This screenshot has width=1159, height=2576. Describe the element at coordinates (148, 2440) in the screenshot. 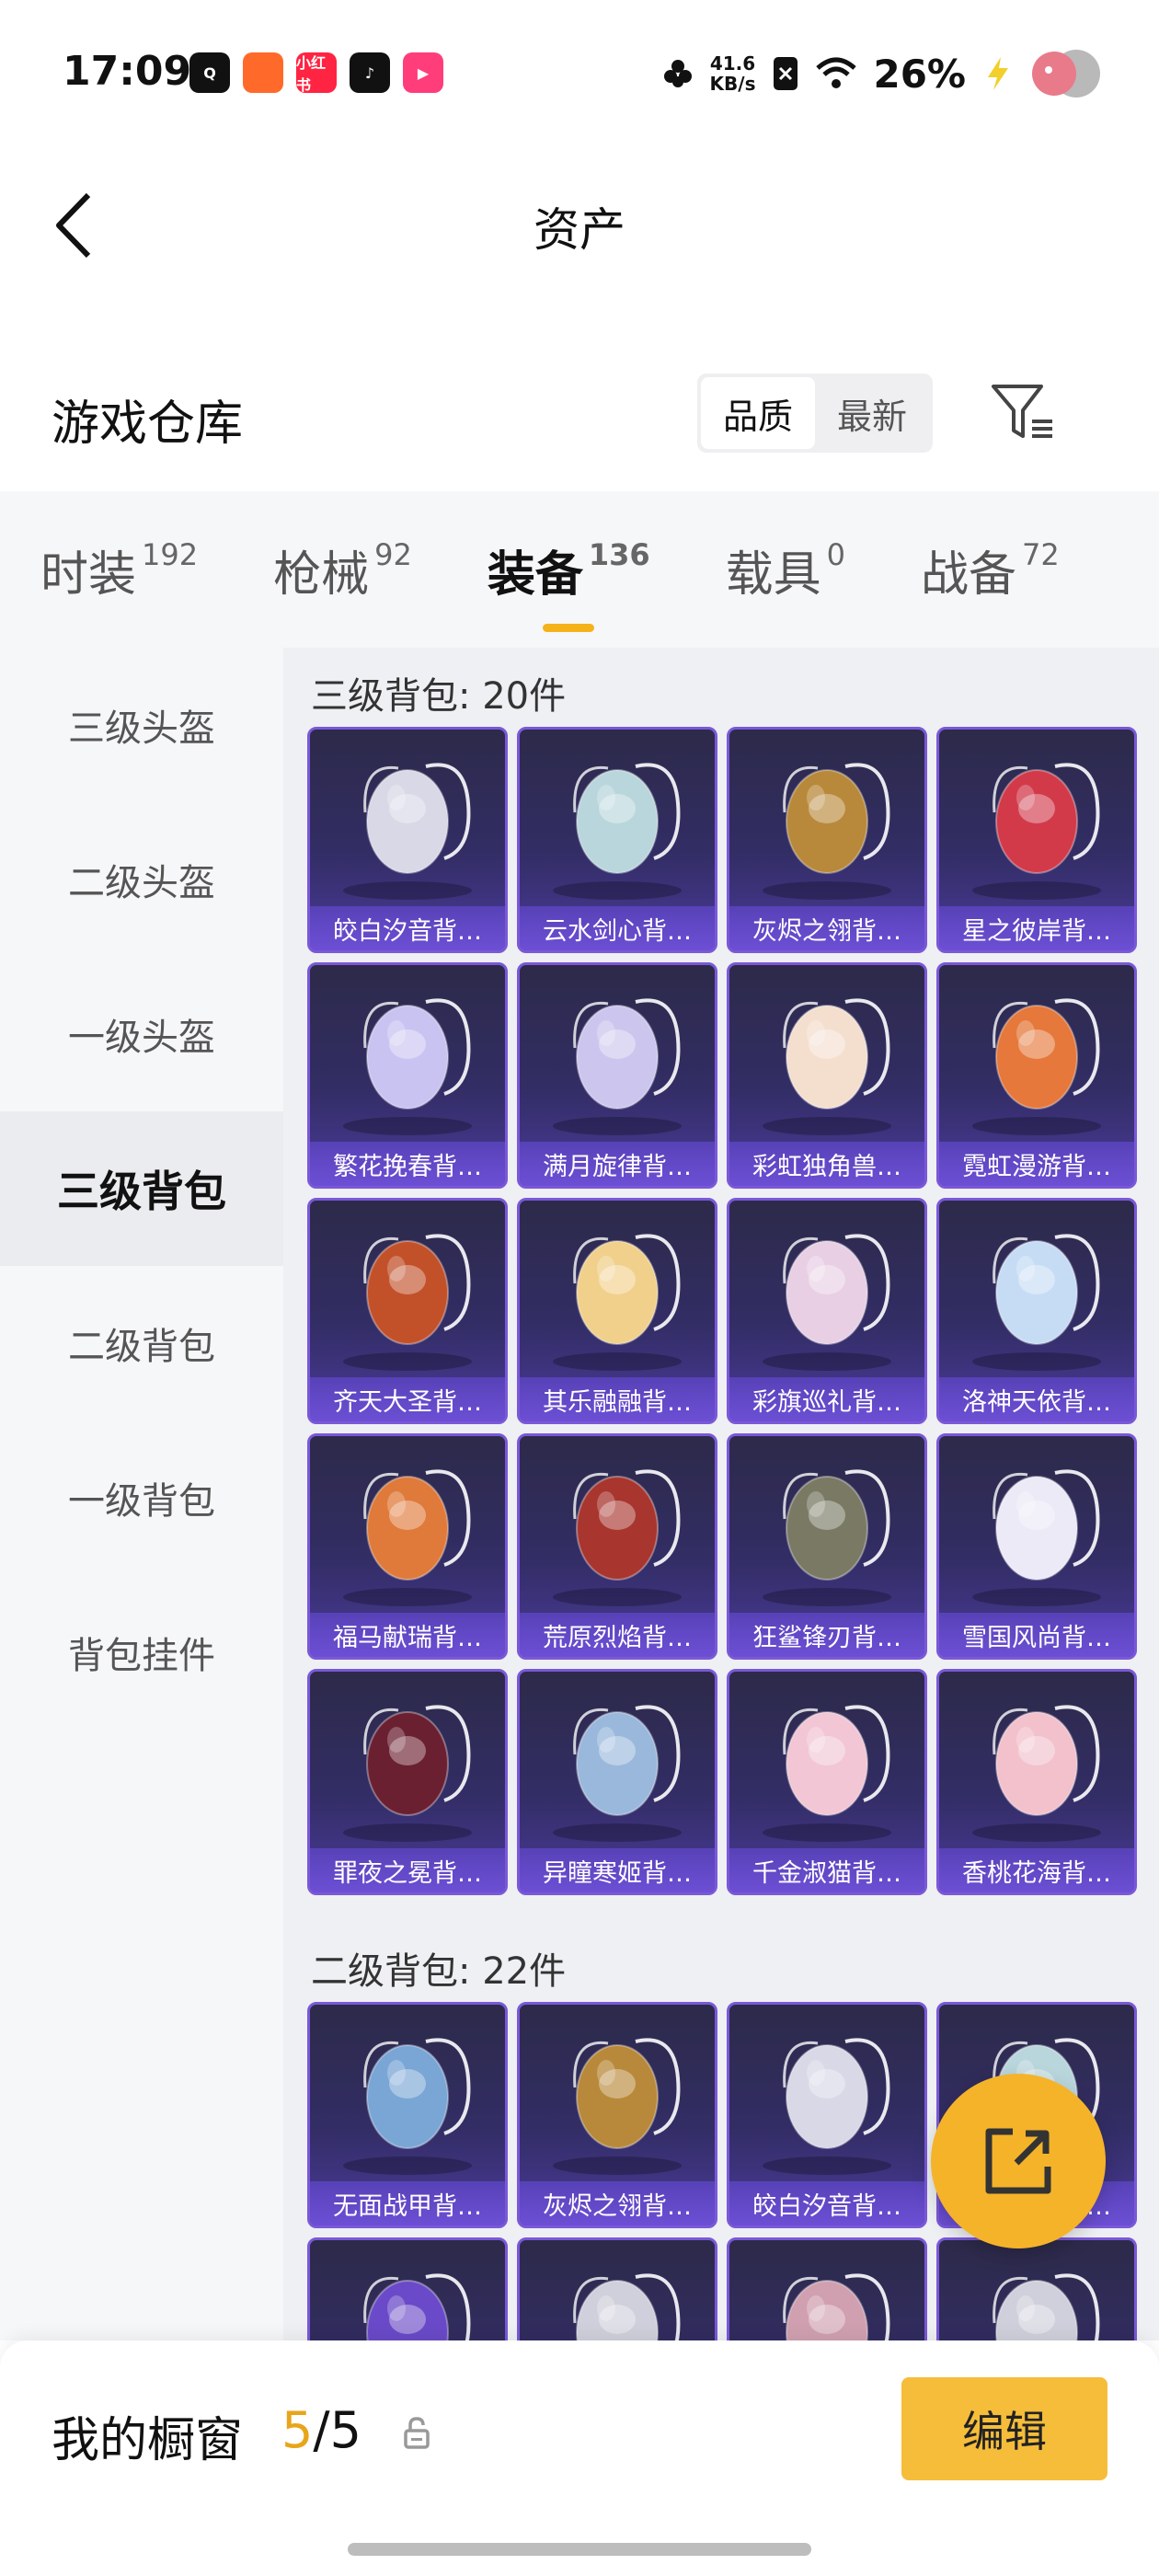

I see `showcase-label: 我的橱窗` at that location.